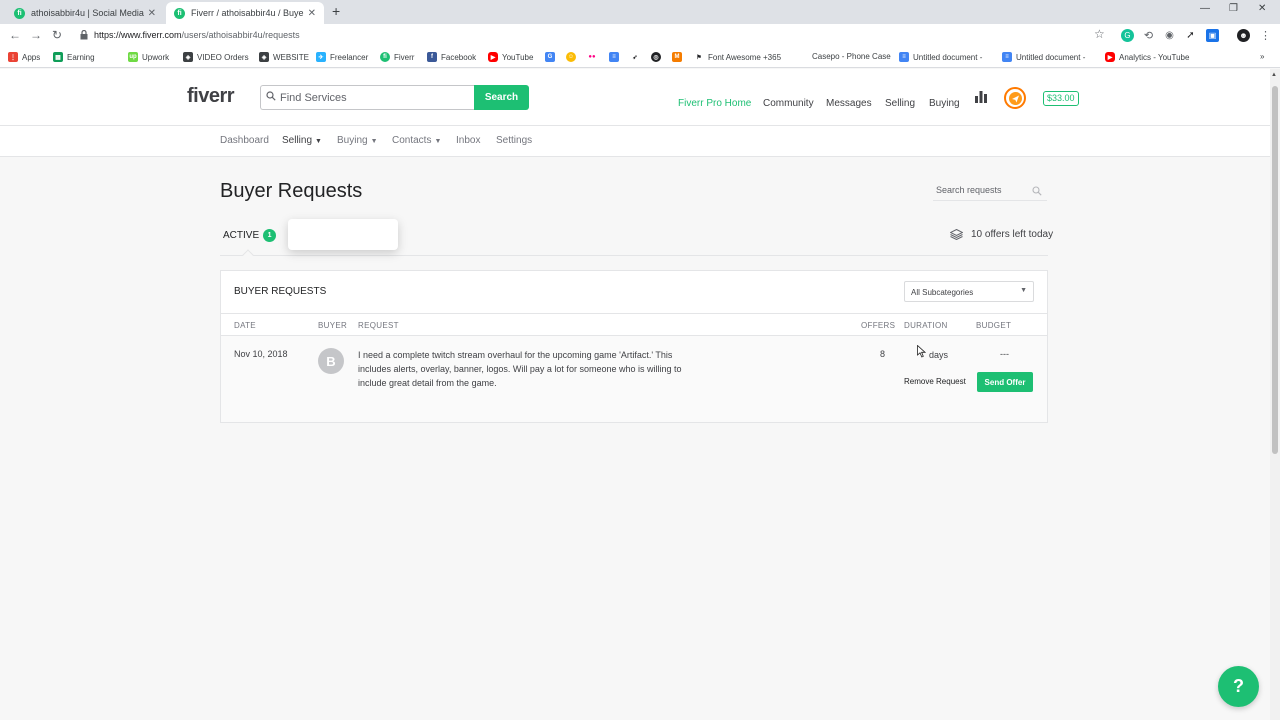  I want to click on find-services-input, so click(367, 97).